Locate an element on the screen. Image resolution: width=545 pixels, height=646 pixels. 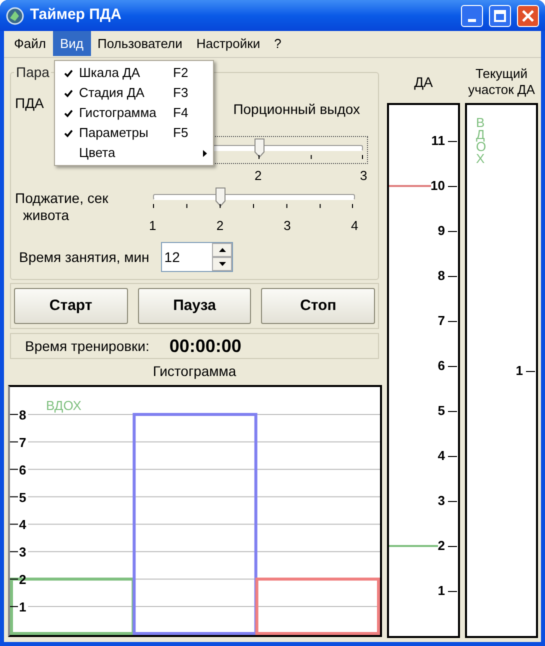
maximize-button is located at coordinates (500, 15).